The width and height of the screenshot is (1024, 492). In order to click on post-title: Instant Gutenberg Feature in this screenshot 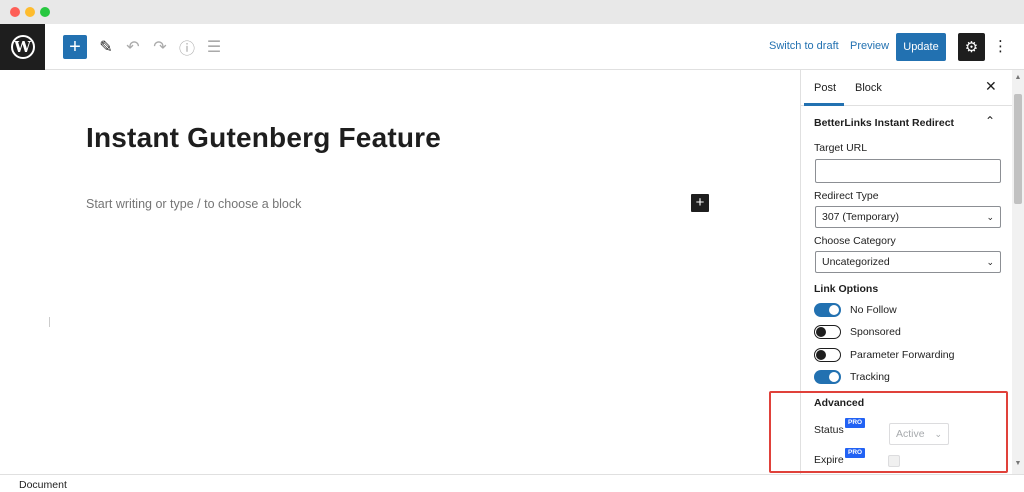, I will do `click(263, 138)`.